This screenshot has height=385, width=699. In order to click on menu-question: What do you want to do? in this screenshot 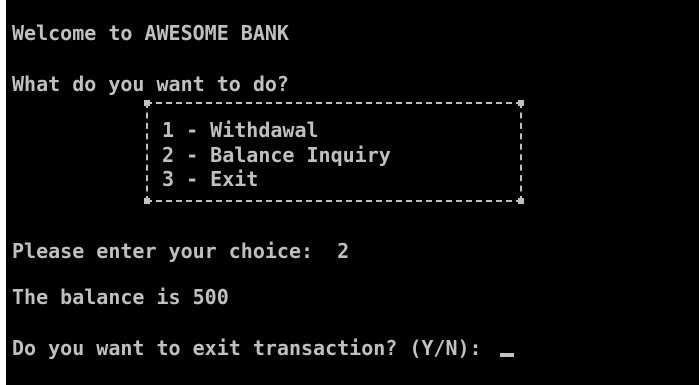, I will do `click(150, 84)`.